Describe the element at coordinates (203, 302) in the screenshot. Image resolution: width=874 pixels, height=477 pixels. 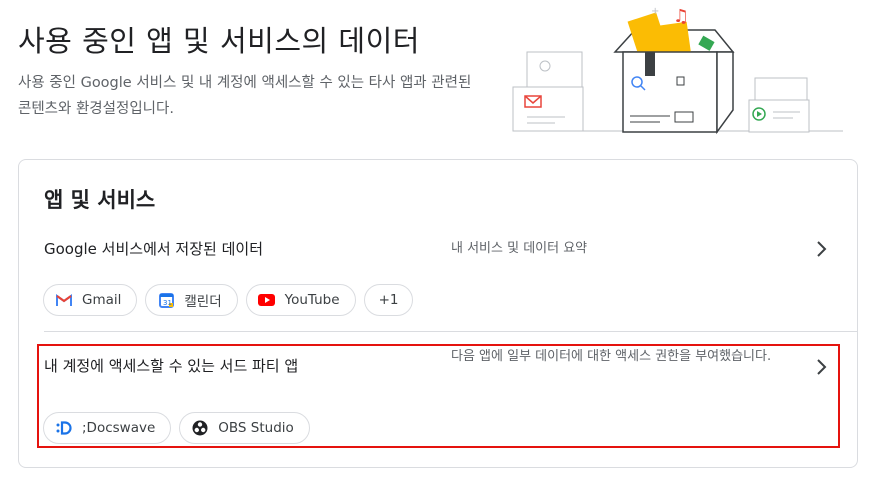
I see `chip-label: 캘린더` at that location.